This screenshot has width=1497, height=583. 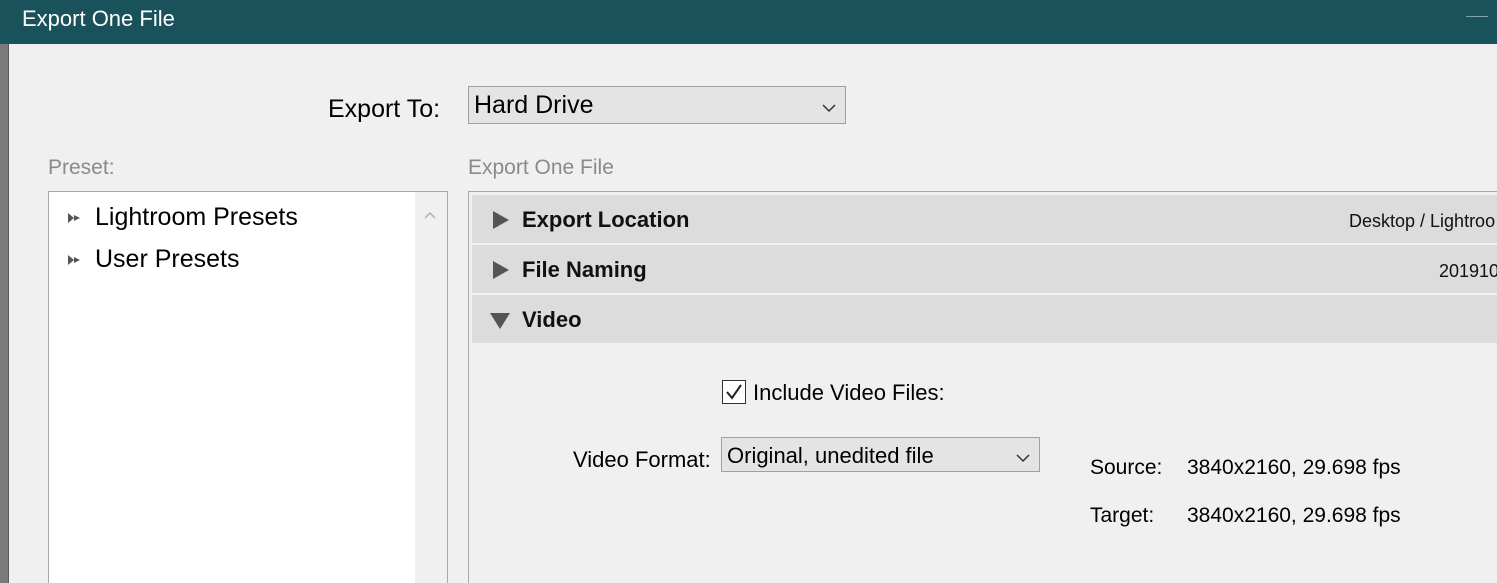 What do you see at coordinates (167, 259) in the screenshot?
I see `preset-folder-label: User Presets` at bounding box center [167, 259].